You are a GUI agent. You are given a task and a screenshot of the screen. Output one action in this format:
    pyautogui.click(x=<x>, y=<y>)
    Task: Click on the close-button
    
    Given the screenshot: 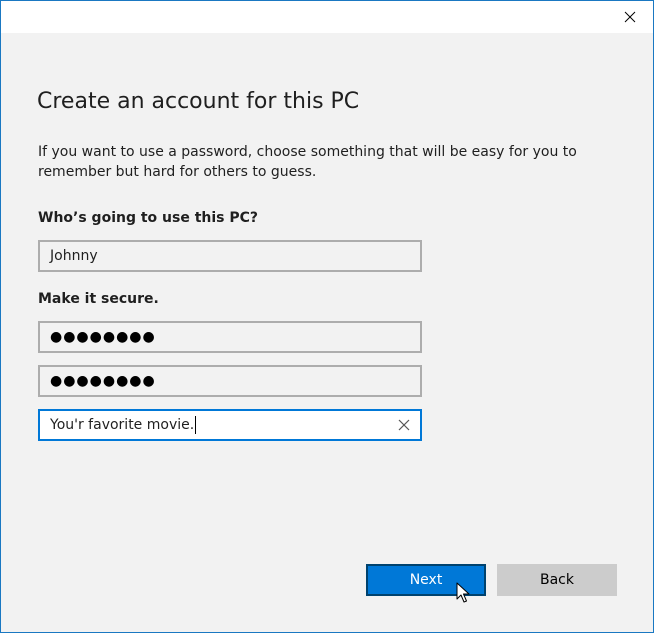 What is the action you would take?
    pyautogui.click(x=630, y=17)
    